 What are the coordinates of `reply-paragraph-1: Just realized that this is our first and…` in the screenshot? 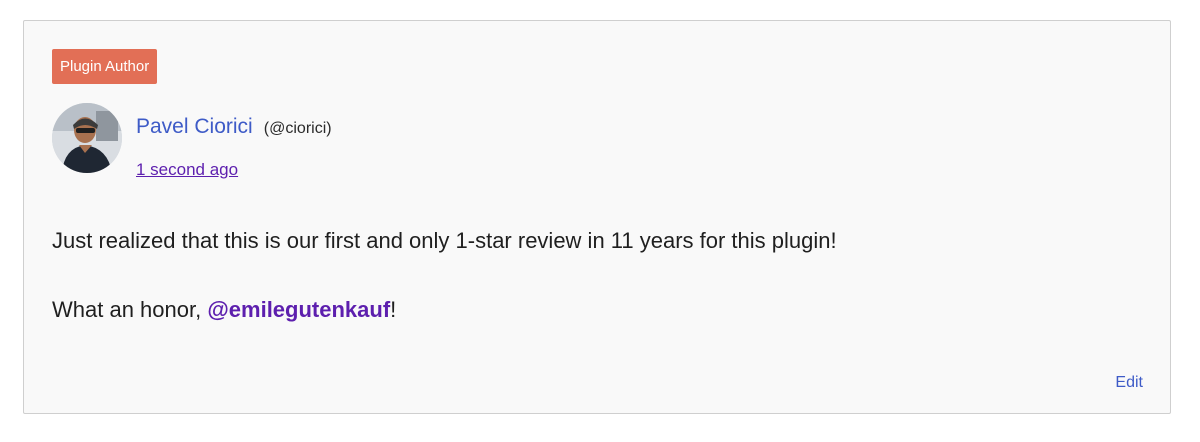 It's located at (444, 240).